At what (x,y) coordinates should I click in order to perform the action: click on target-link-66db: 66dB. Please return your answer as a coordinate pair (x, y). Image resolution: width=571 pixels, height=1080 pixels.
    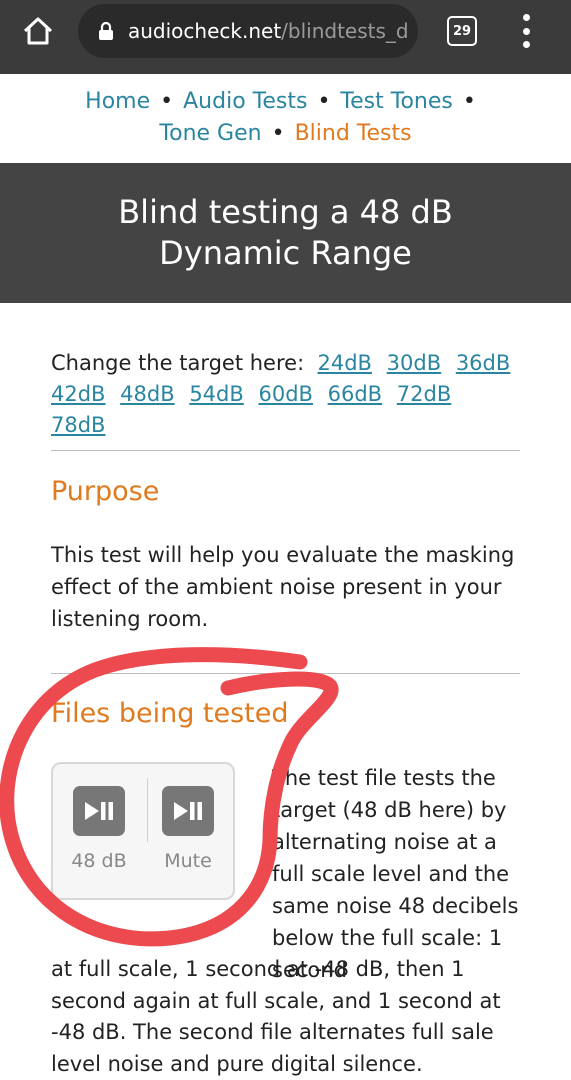
    Looking at the image, I should click on (355, 394).